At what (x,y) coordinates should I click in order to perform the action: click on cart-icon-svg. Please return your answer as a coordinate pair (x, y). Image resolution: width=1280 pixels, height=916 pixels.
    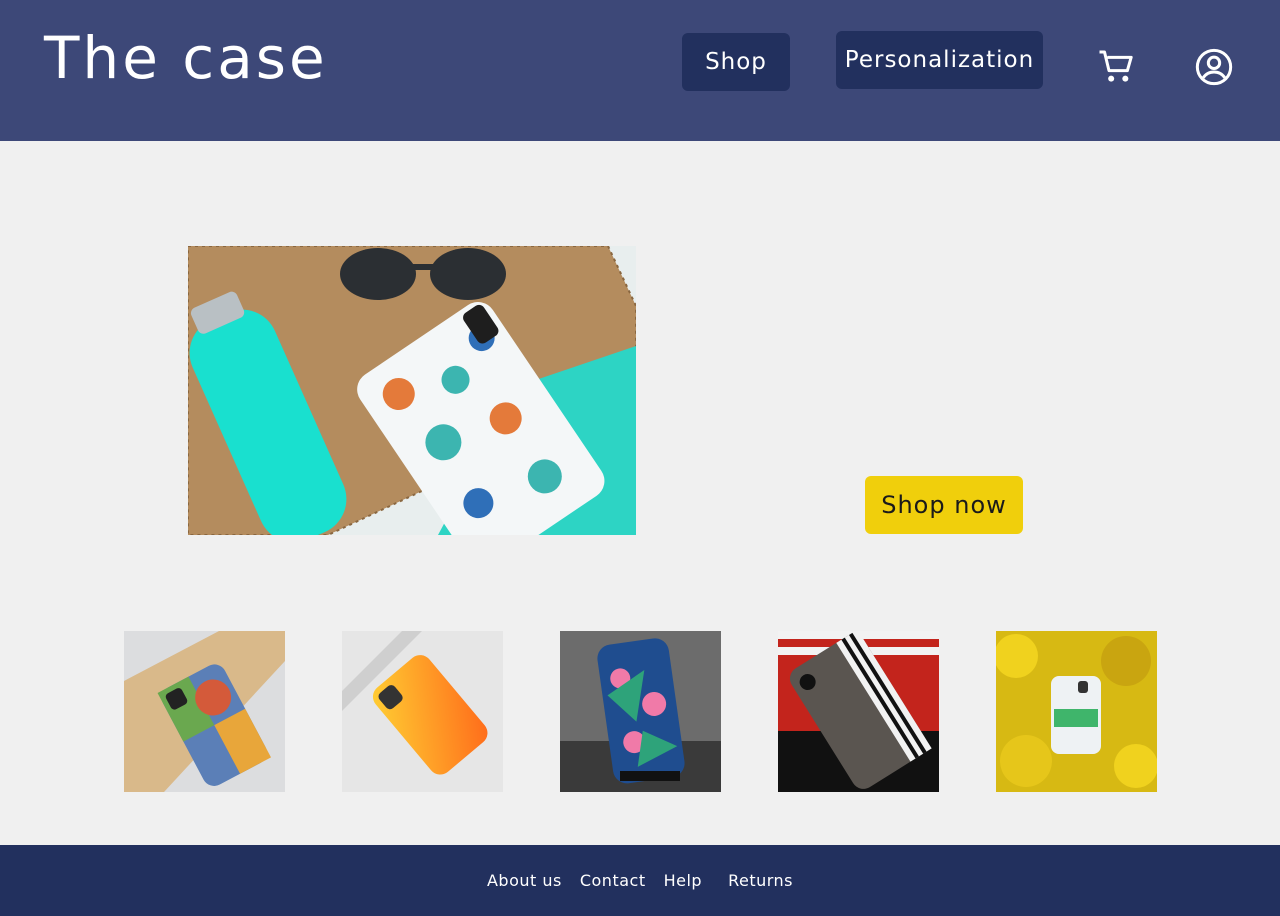
    Looking at the image, I should click on (1116, 66).